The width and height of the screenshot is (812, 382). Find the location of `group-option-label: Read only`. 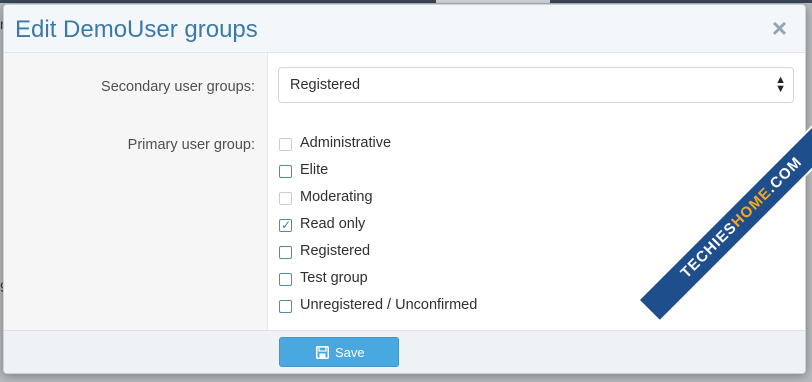

group-option-label: Read only is located at coordinates (333, 224).